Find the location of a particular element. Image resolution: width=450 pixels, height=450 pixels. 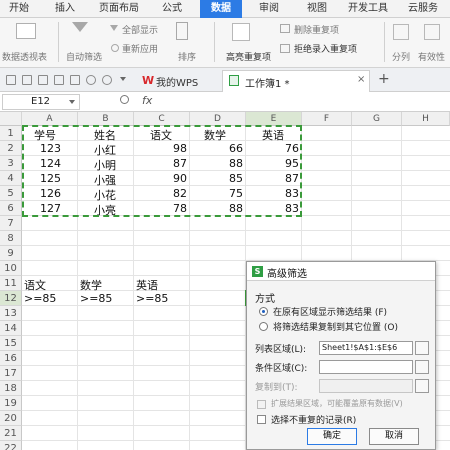

reapply-button: 重新应用 is located at coordinates (140, 48).